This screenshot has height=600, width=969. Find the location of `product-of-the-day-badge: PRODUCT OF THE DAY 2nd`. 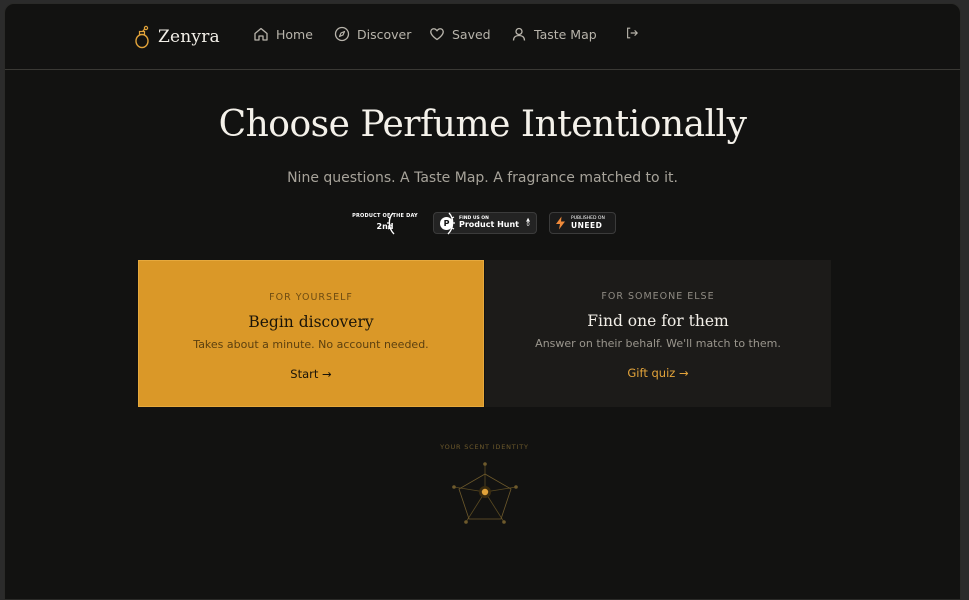

product-of-the-day-badge: PRODUCT OF THE DAY 2nd is located at coordinates (402, 223).